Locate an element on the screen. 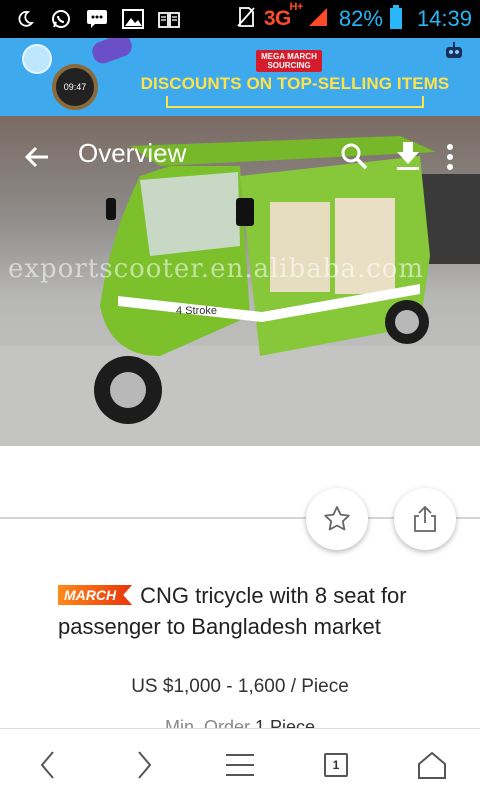  gallery-icon is located at coordinates (133, 19).